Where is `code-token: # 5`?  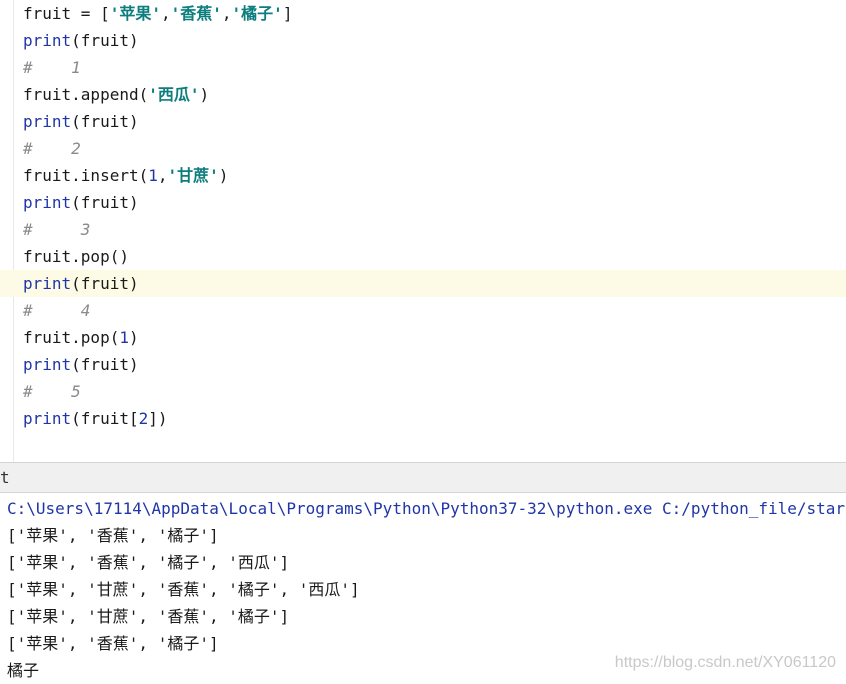
code-token: # 5 is located at coordinates (52, 391).